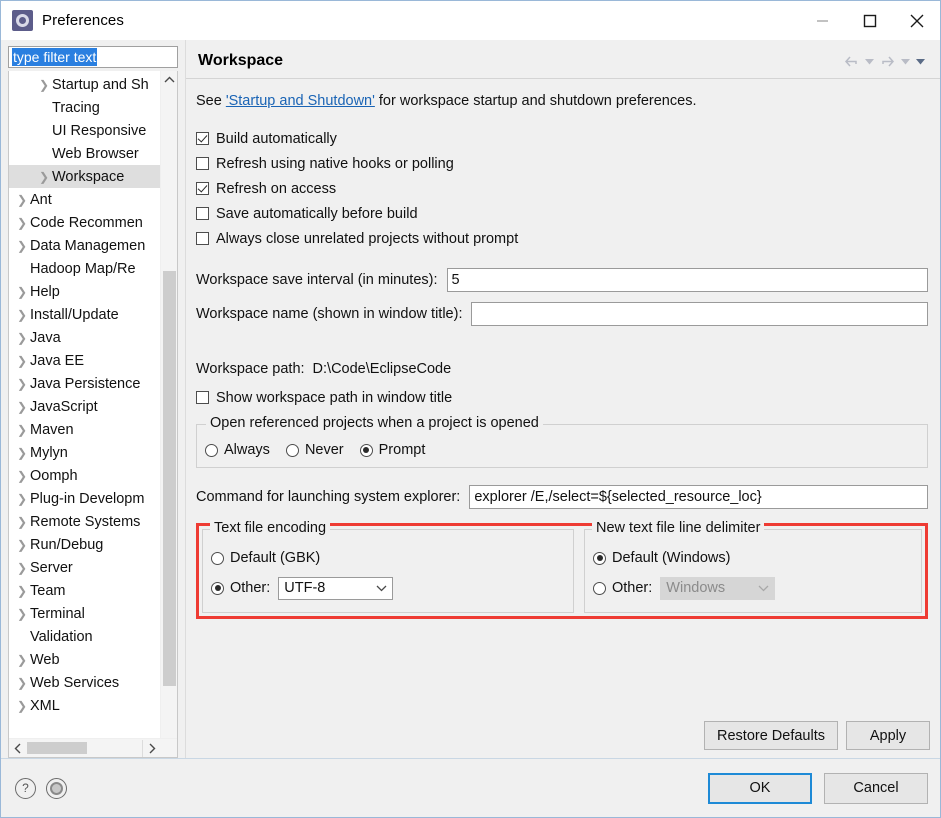  What do you see at coordinates (217, 558) in the screenshot?
I see `encoding-default-radio` at bounding box center [217, 558].